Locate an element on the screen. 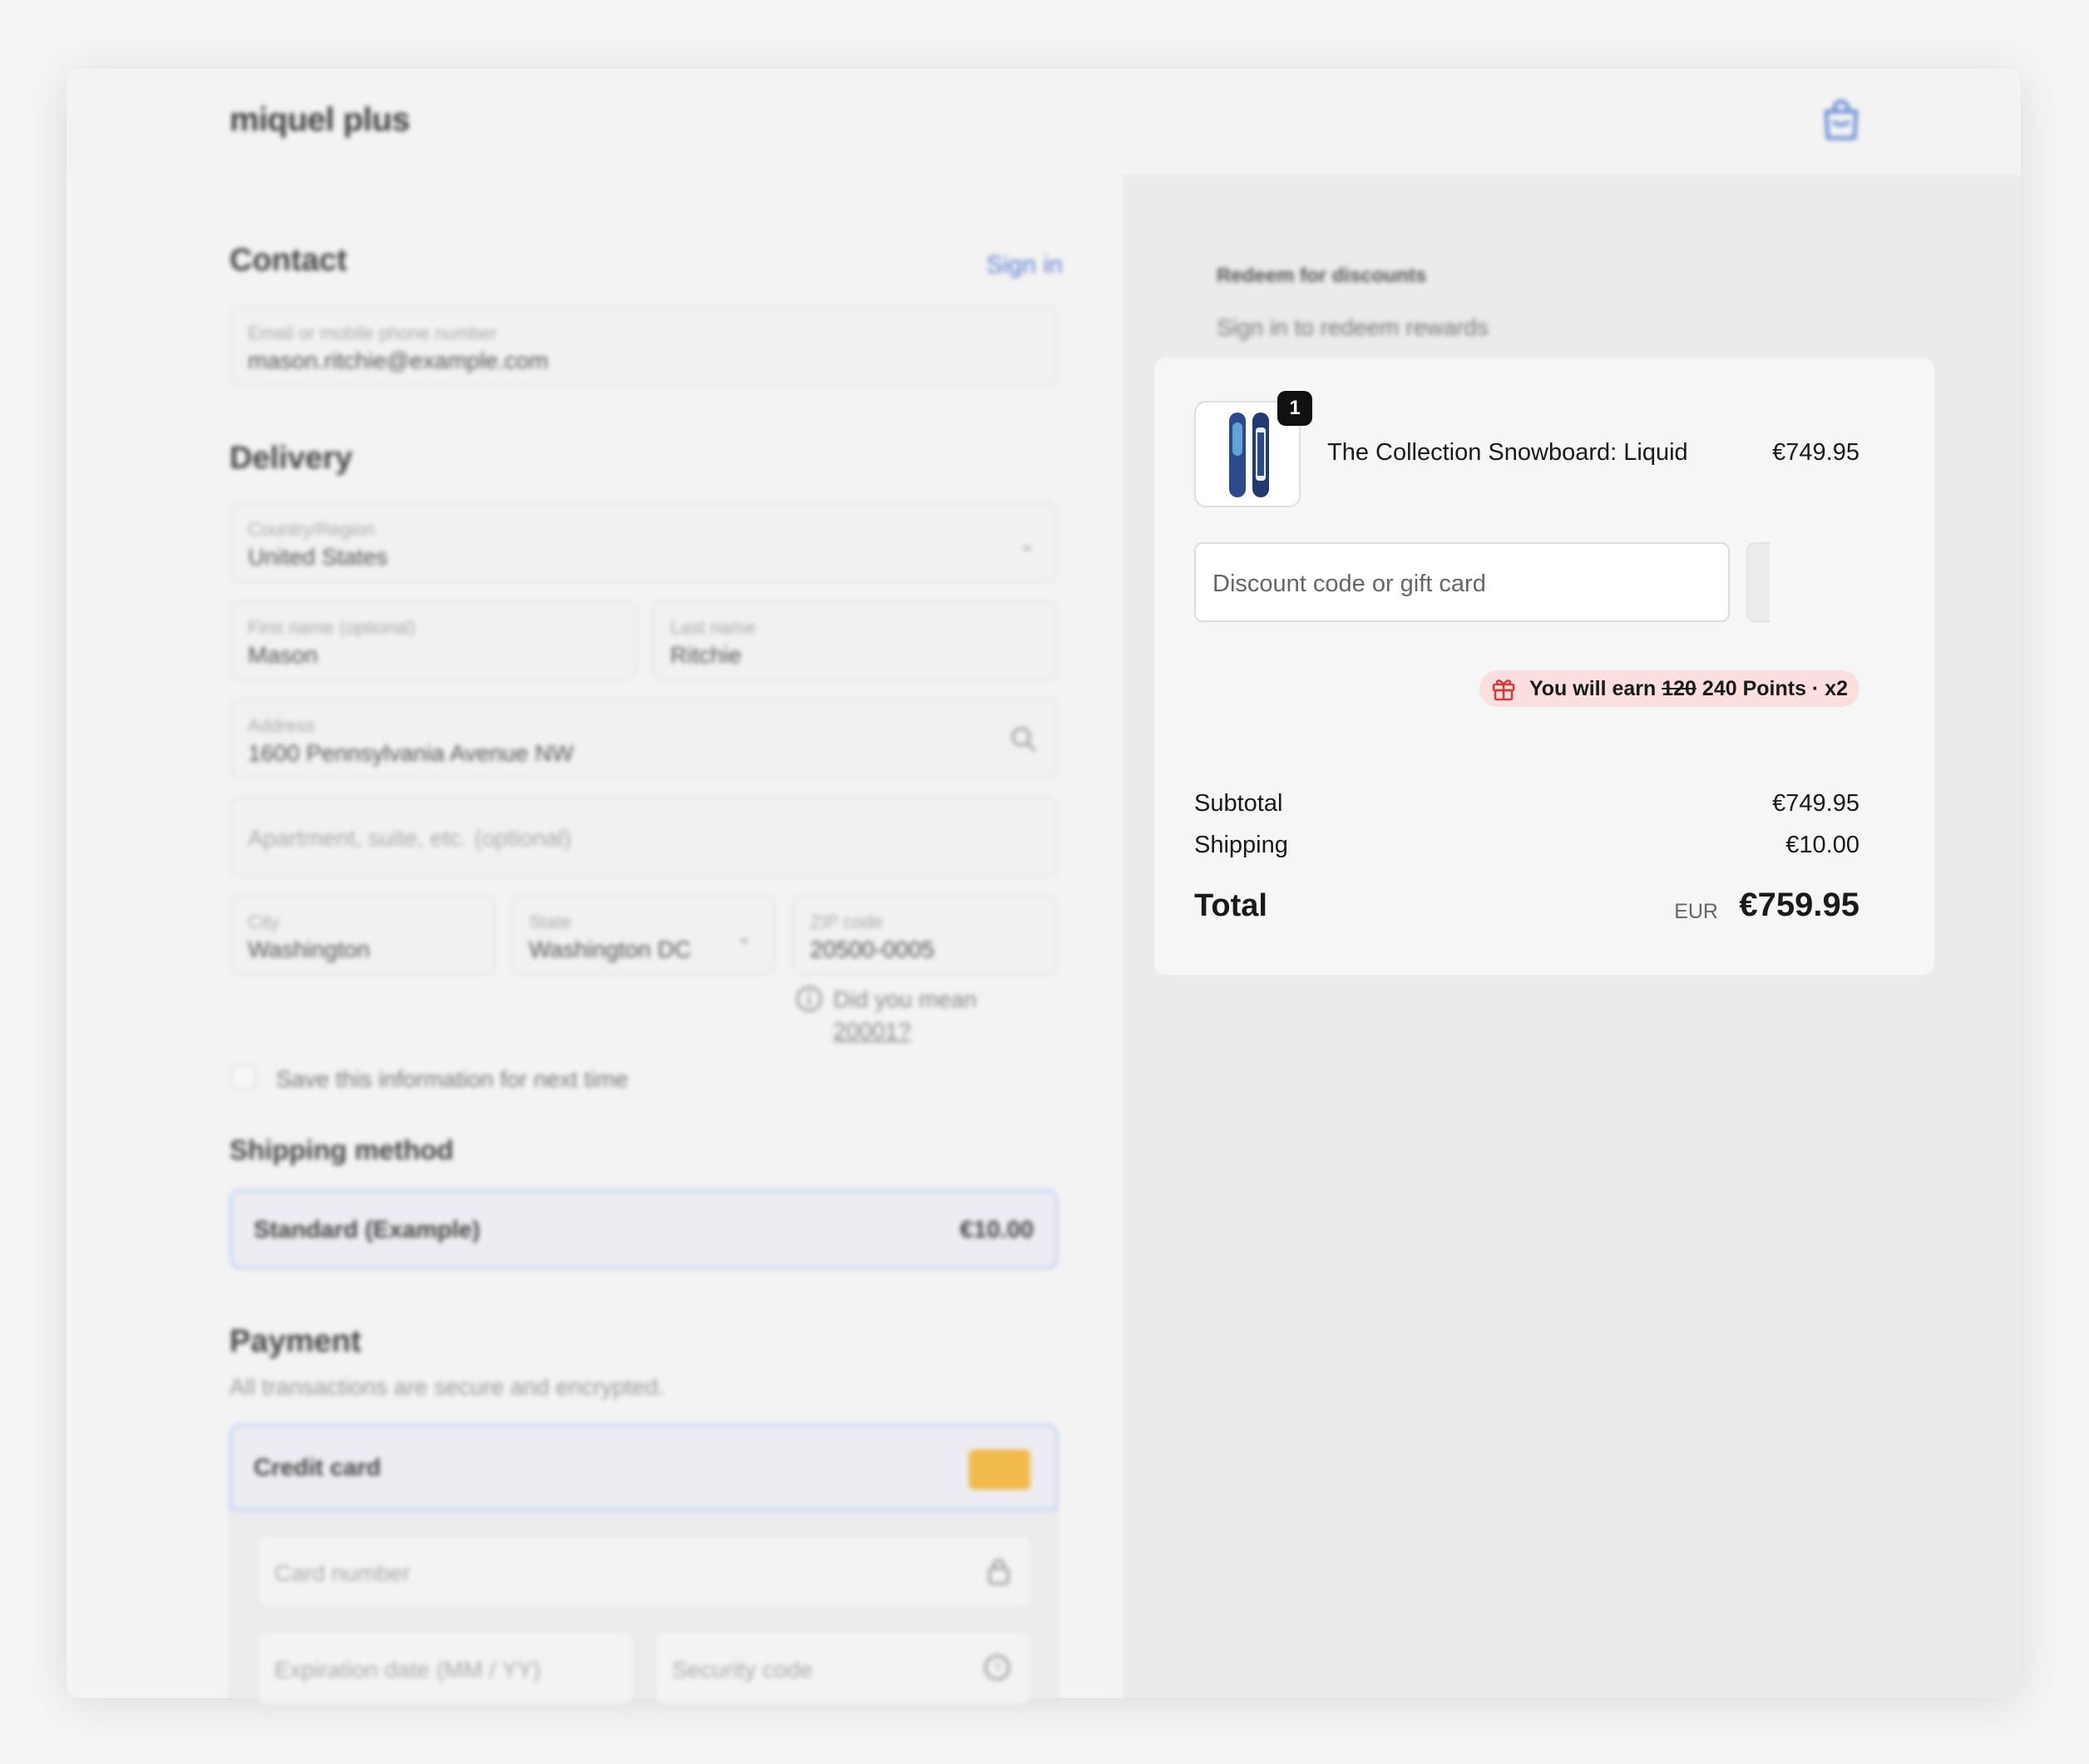 Image resolution: width=2089 pixels, height=1764 pixels. points-badge: You will earn 120 240 Points · x2 is located at coordinates (1669, 688).